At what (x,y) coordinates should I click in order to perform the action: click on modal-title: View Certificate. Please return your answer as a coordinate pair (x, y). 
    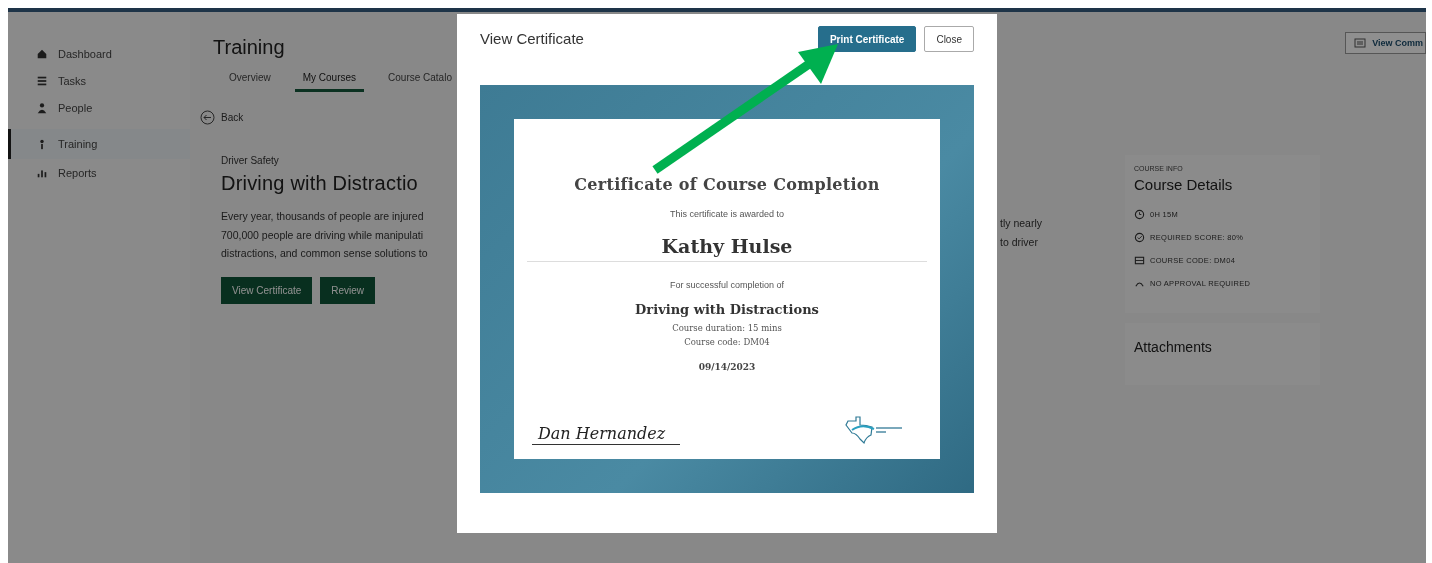
    Looking at the image, I should click on (532, 38).